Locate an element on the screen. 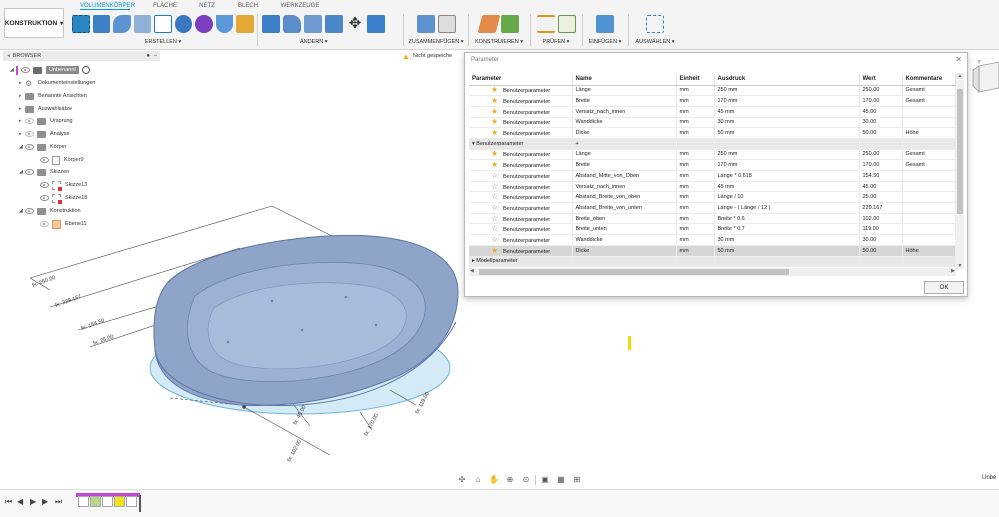  joint-icon is located at coordinates (446, 24).